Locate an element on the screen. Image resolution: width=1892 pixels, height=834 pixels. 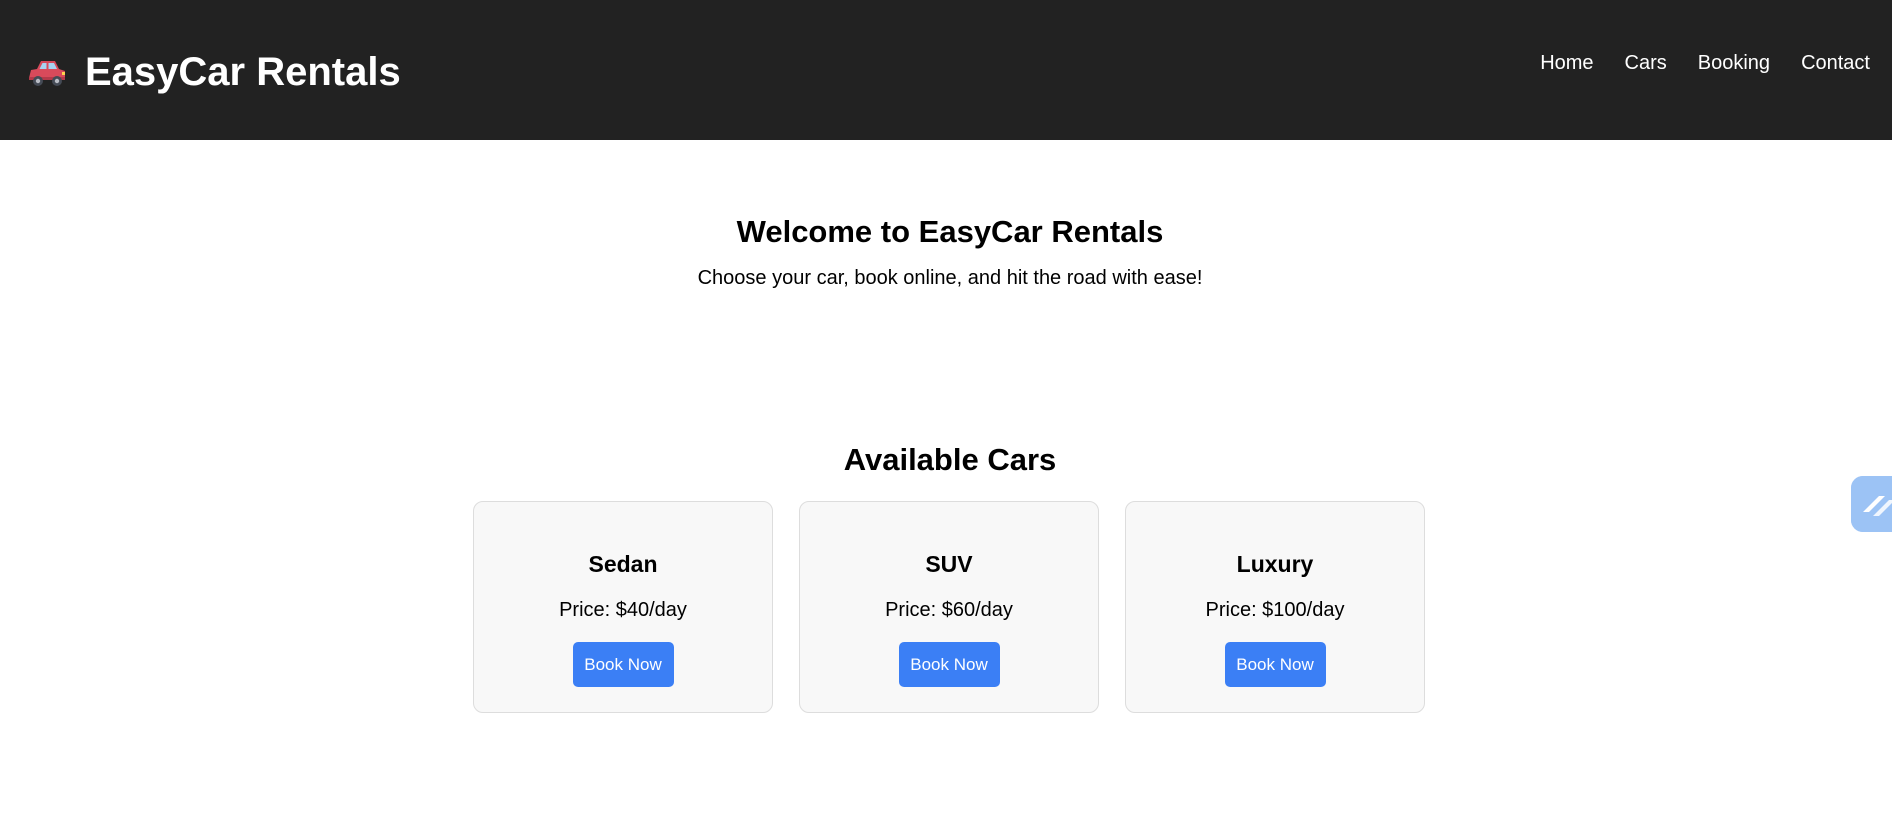
car-price: Price: $40/day is located at coordinates (623, 610).